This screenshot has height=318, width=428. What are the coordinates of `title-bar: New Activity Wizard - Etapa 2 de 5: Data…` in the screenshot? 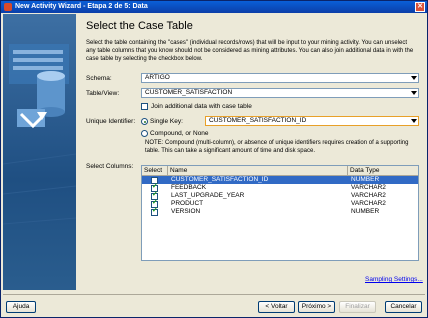 It's located at (214, 7).